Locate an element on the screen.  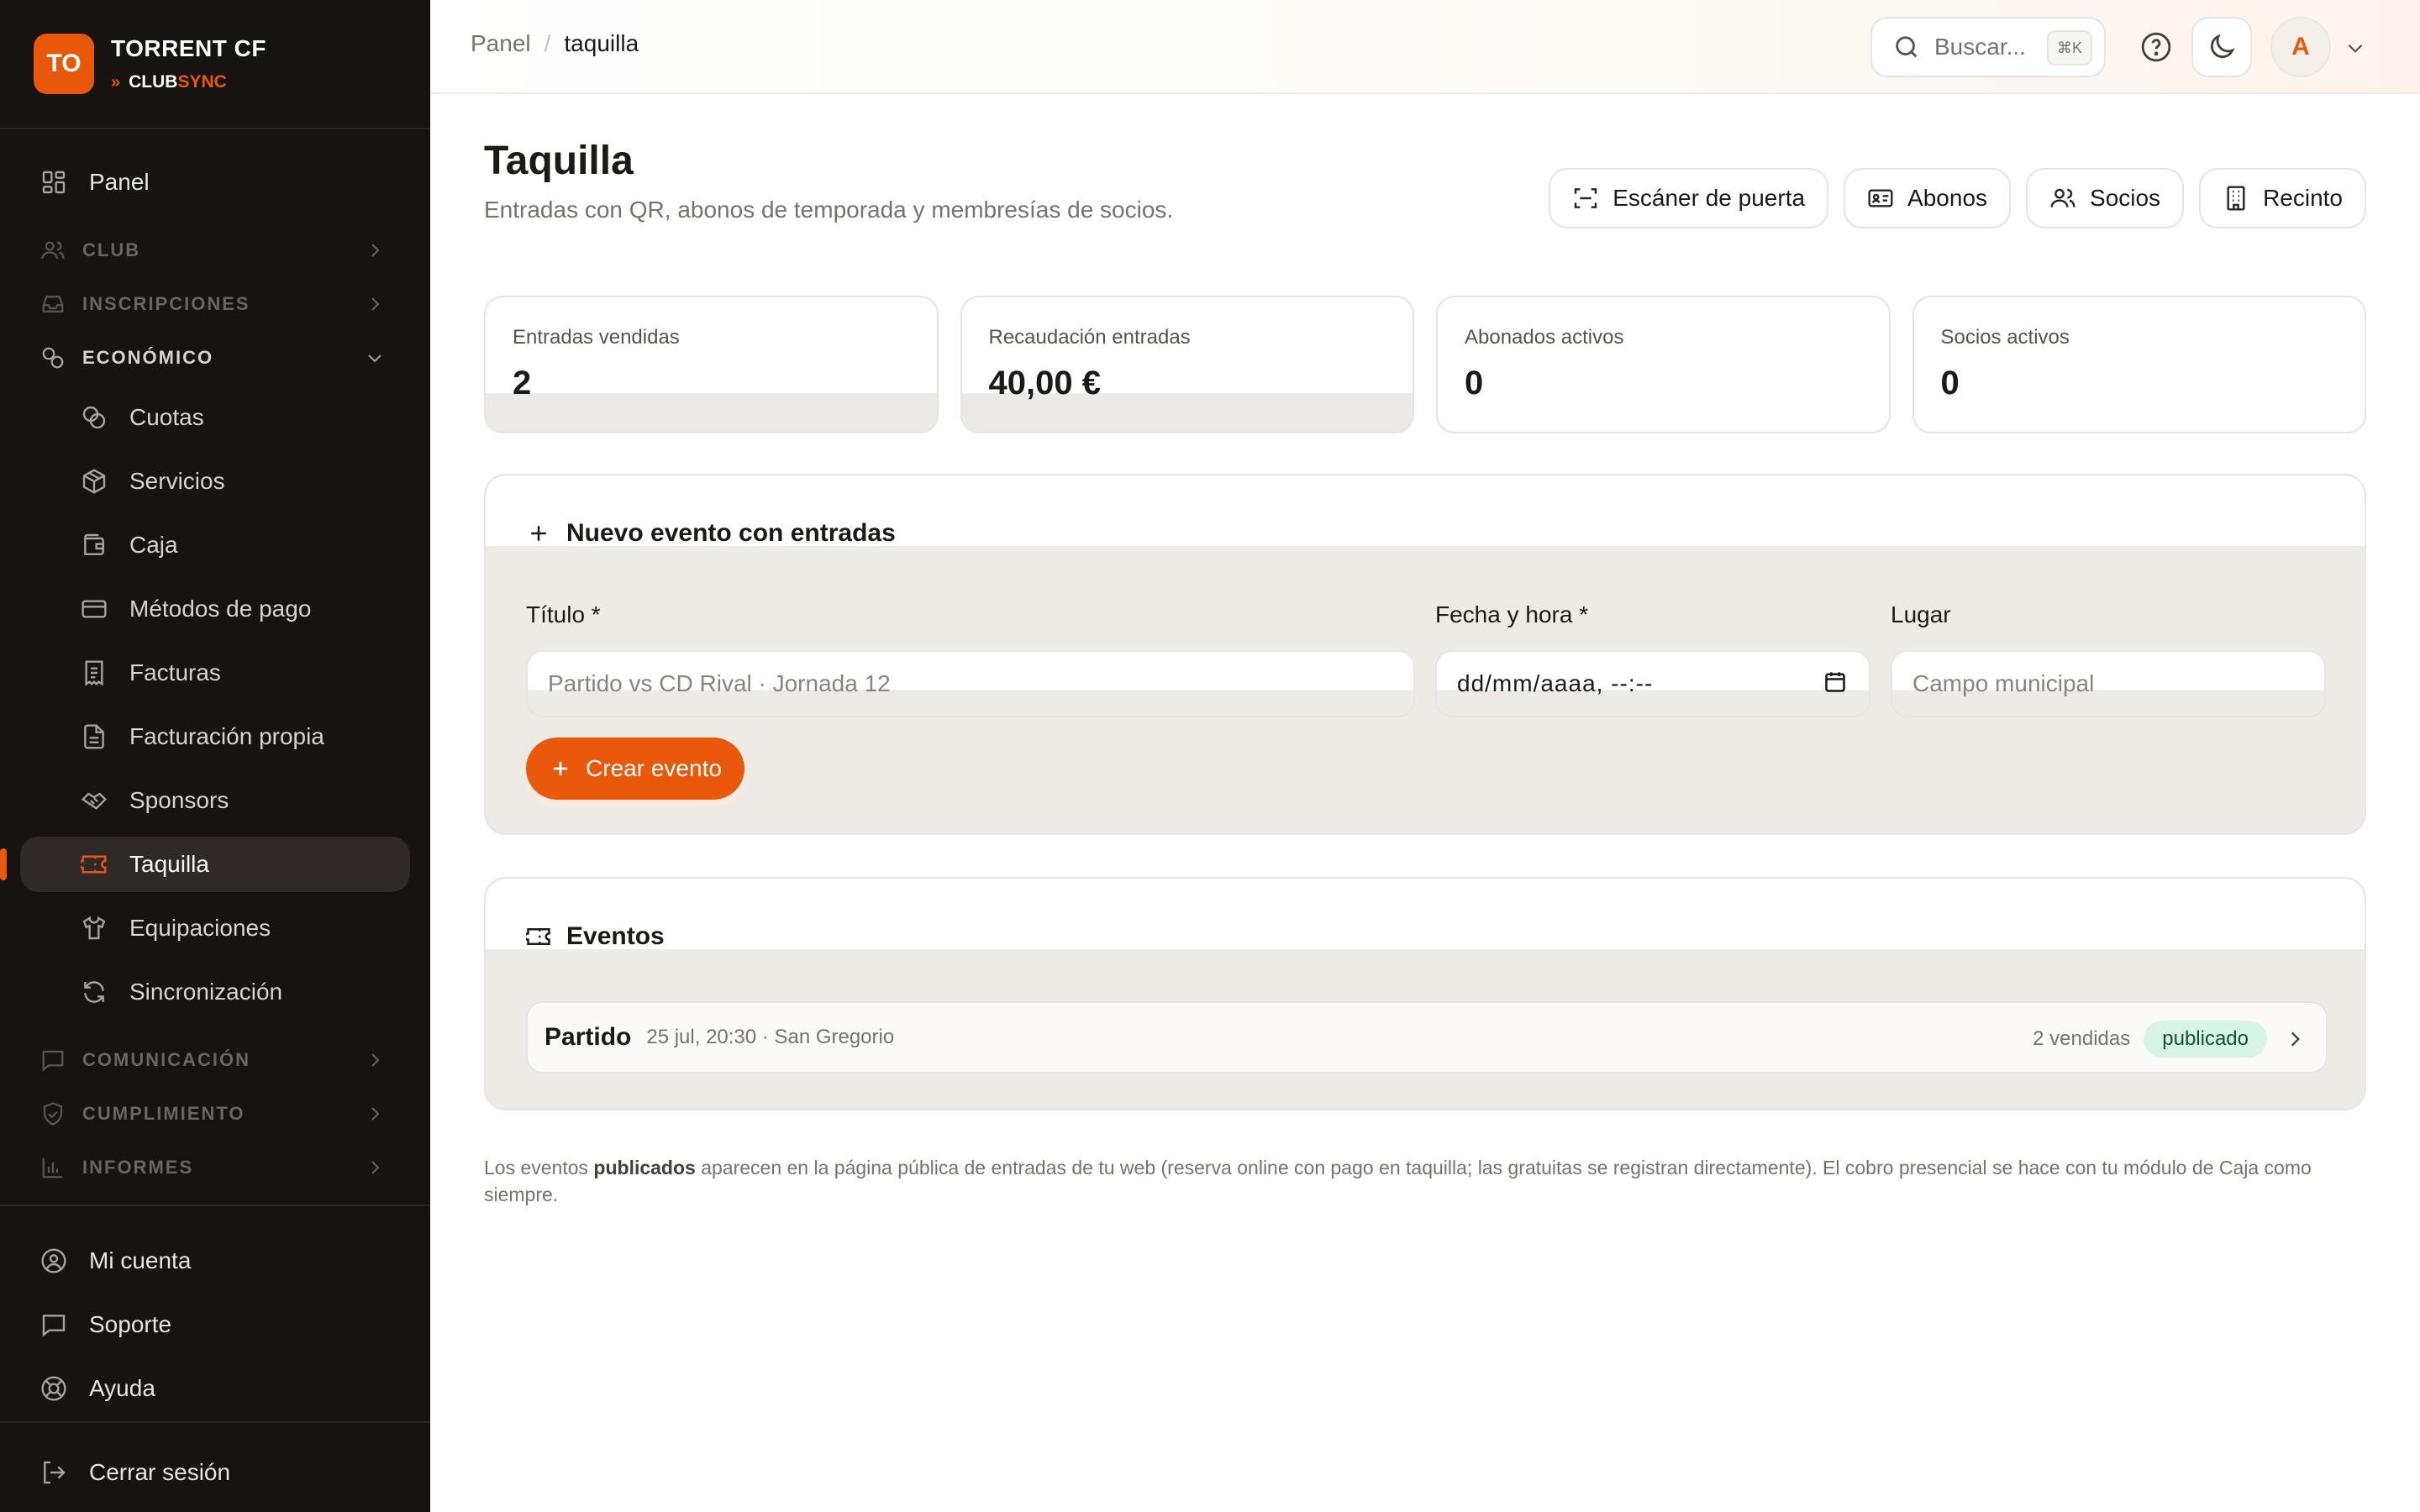
wallet-icon is located at coordinates (94, 544).